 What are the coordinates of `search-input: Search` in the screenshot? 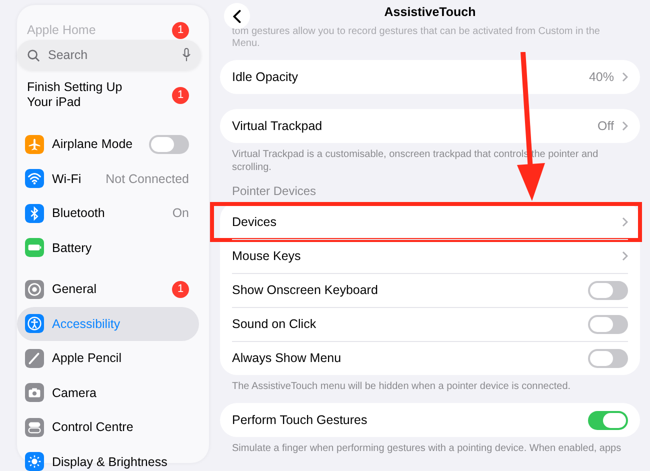 It's located at (111, 55).